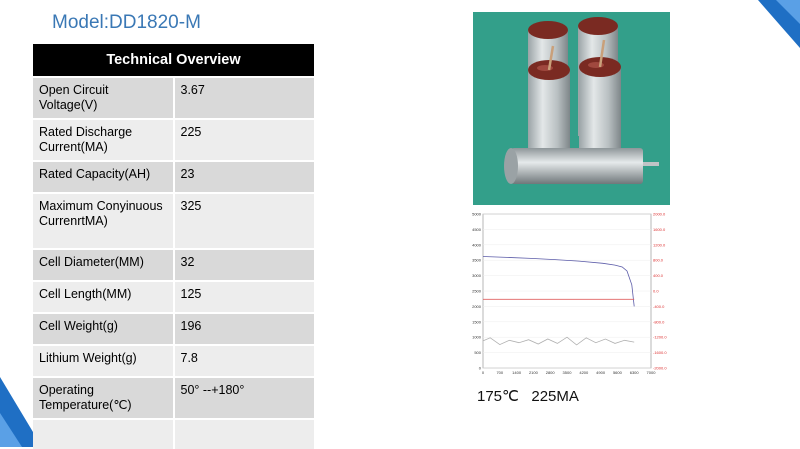  Describe the element at coordinates (499, 372) in the screenshot. I see `x-tick-label: 700` at that location.